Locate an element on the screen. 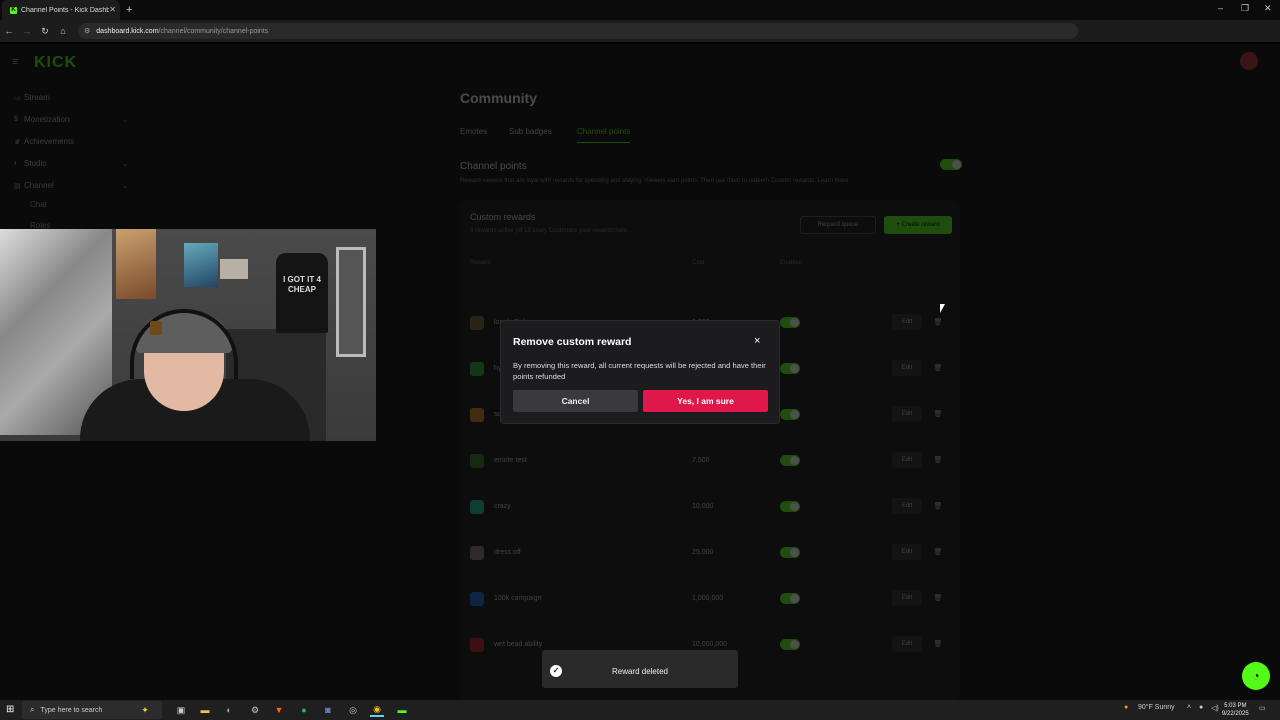 This screenshot has height=720, width=1280. channel-points-label: Channel points is located at coordinates (493, 166).